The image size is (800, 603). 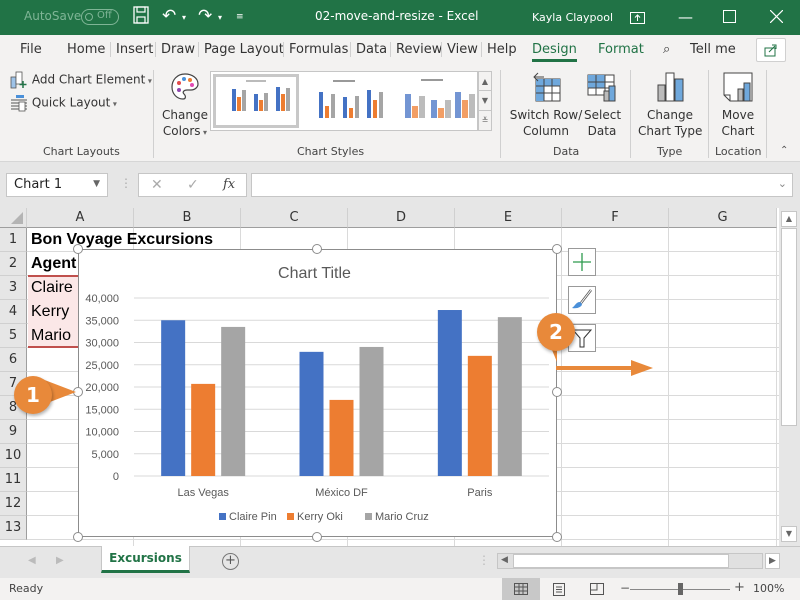 I want to click on sheet-tab-excursions: Excursions, so click(x=145, y=559).